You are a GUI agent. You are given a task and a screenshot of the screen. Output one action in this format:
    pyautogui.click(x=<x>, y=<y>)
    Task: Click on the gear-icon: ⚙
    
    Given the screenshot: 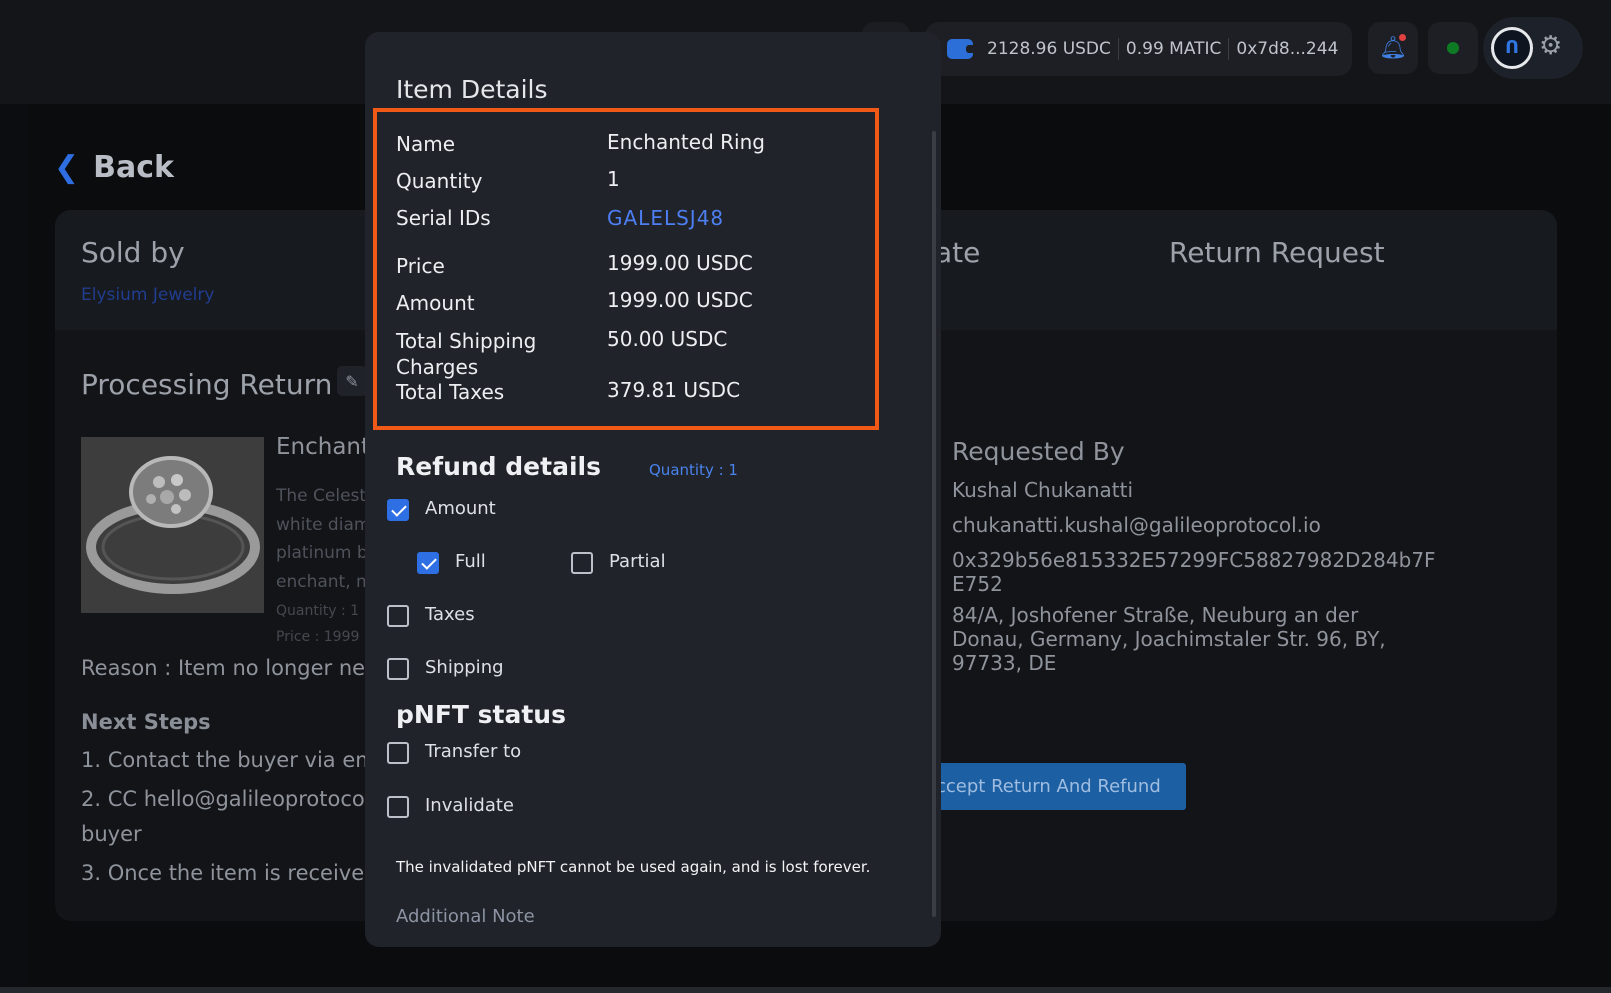 What is the action you would take?
    pyautogui.click(x=1550, y=46)
    